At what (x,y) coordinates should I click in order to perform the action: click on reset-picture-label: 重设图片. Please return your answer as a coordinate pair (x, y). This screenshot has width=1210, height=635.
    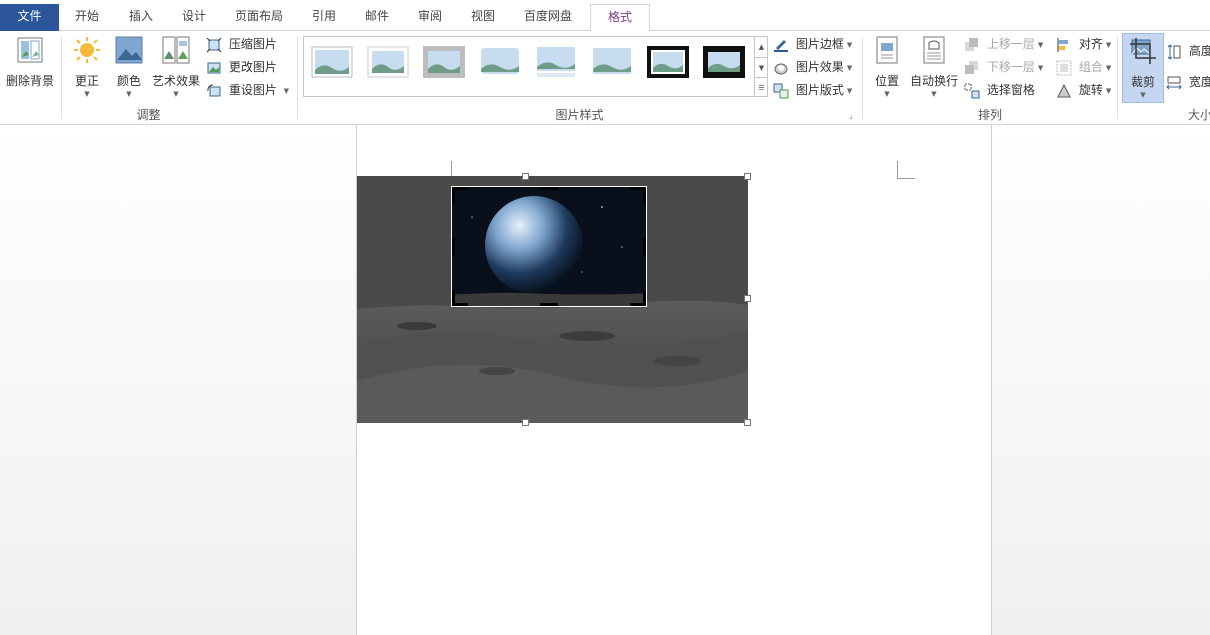
    Looking at the image, I should click on (252, 90).